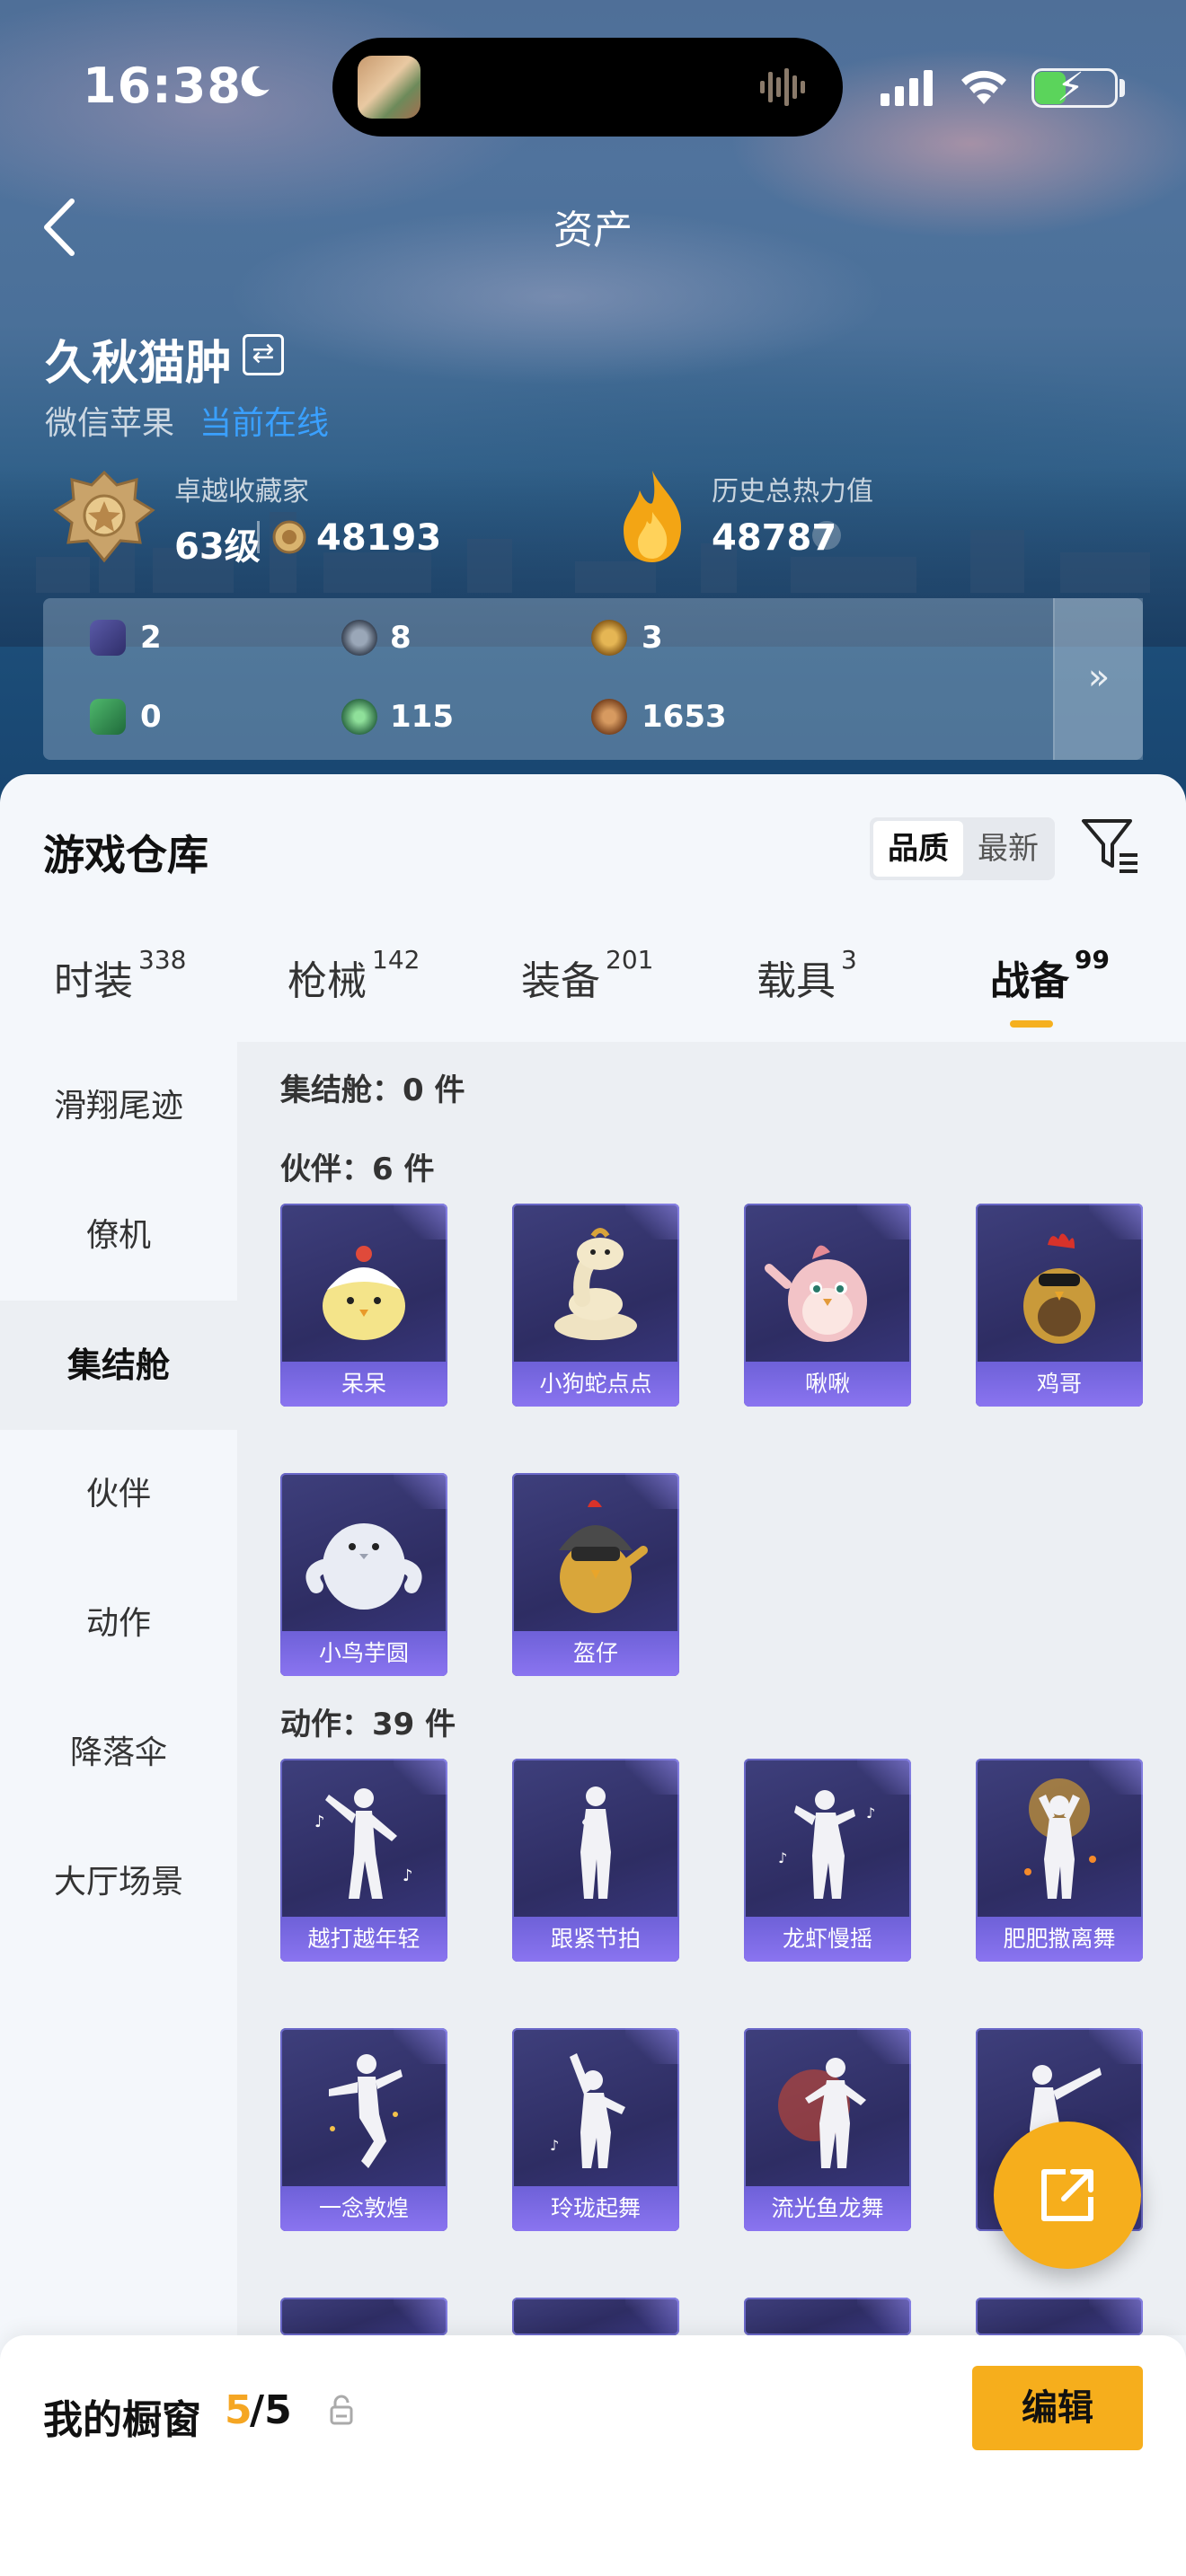 The width and height of the screenshot is (1186, 2576). I want to click on tab-weapons: 枪械 142, so click(354, 975).